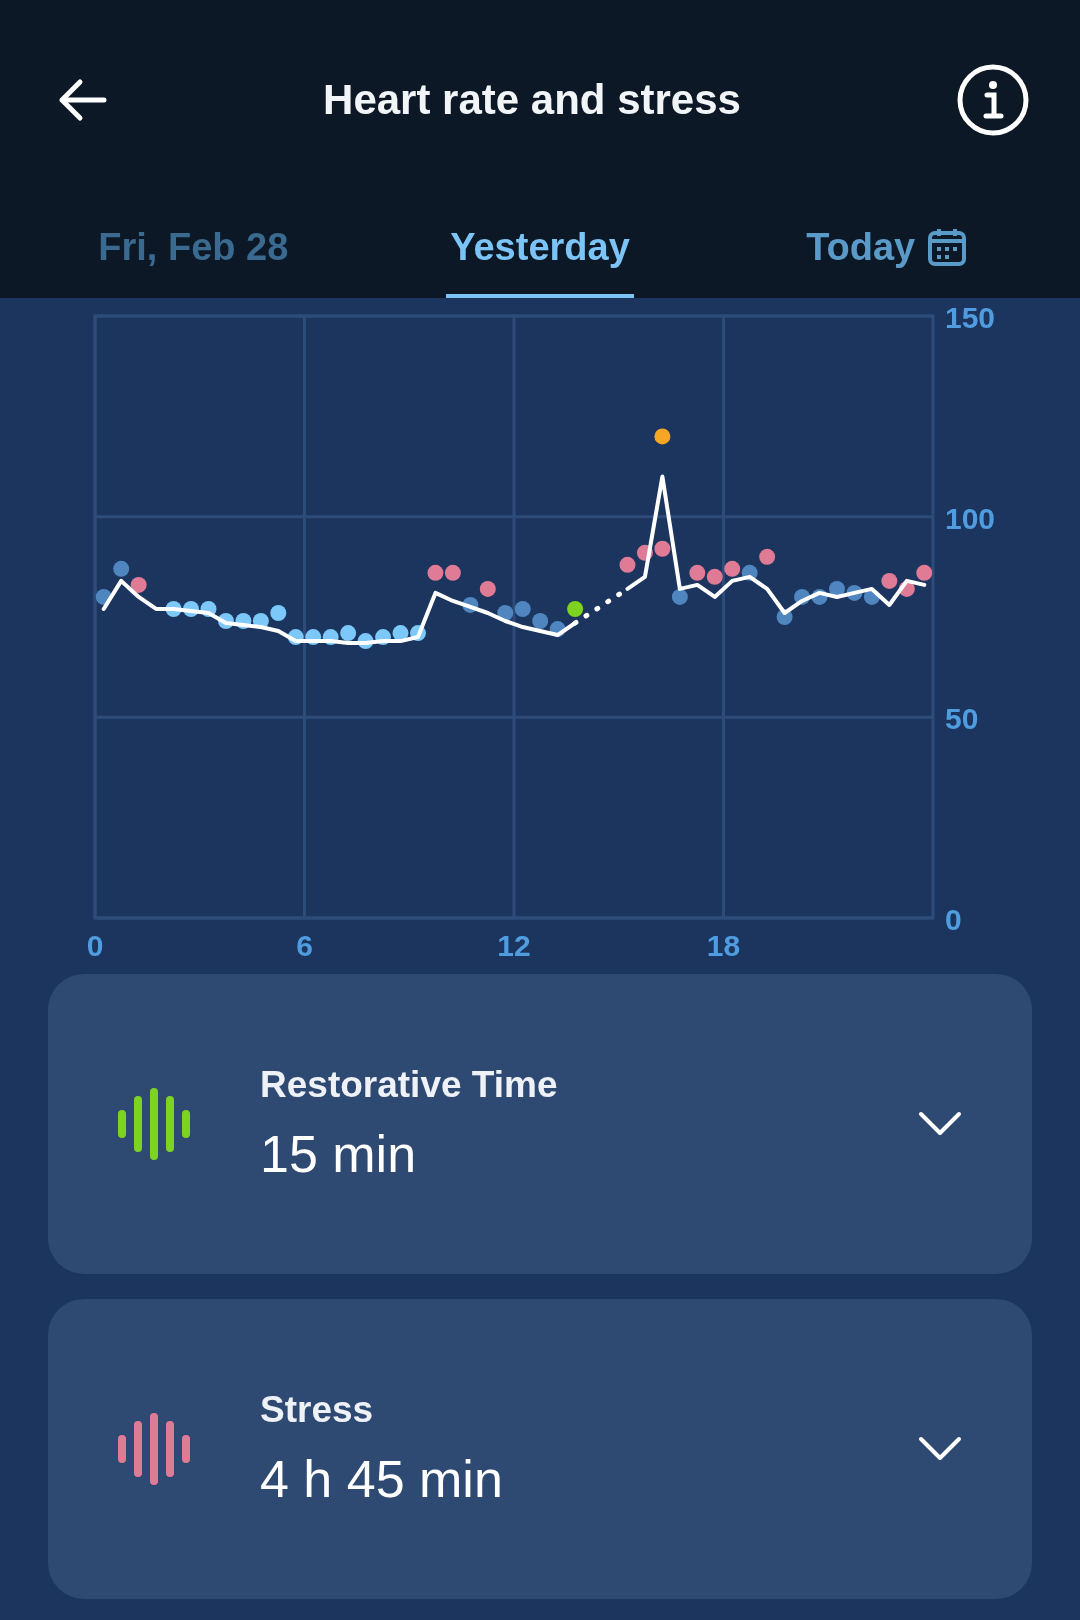 Image resolution: width=1080 pixels, height=1620 pixels. What do you see at coordinates (95, 945) in the screenshot?
I see `x-tick-label: 0` at bounding box center [95, 945].